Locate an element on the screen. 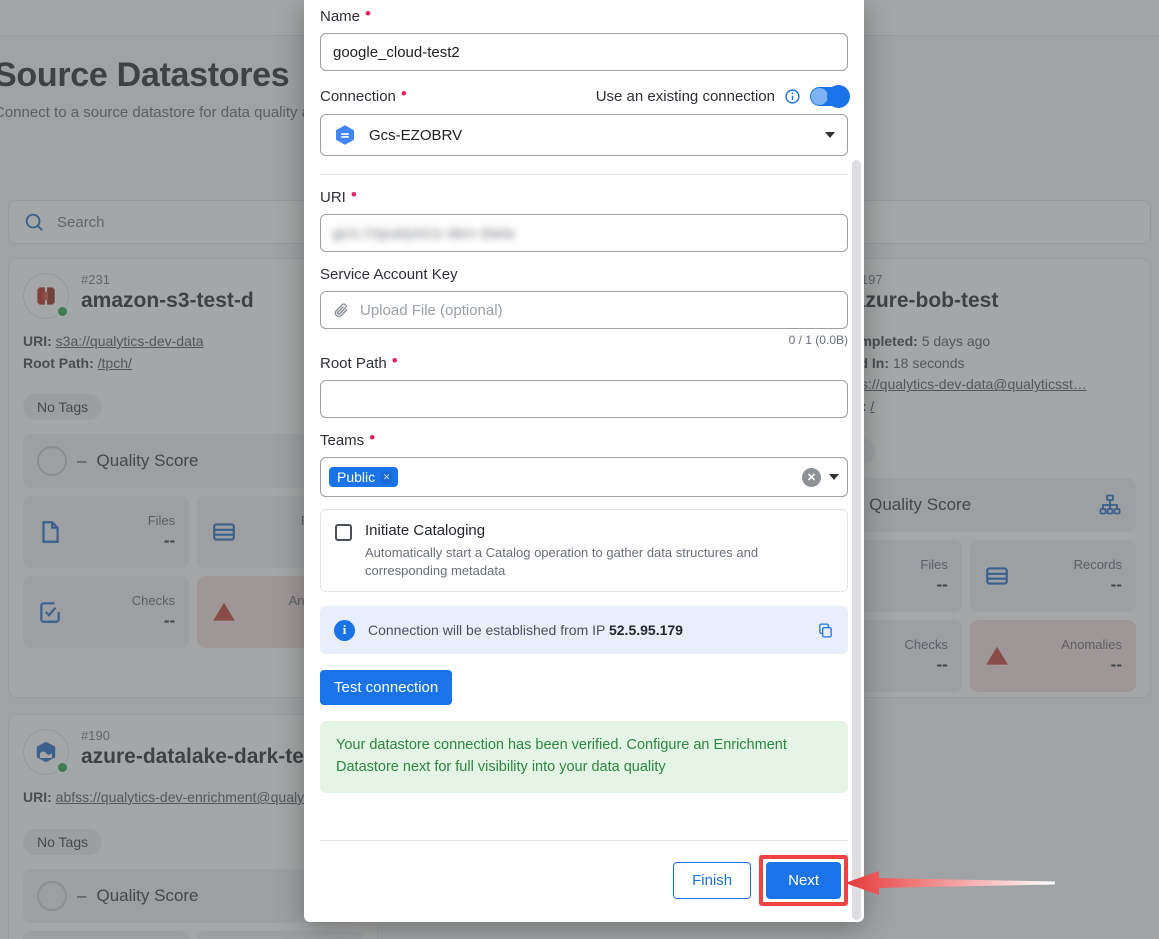  initiate-cataloging-checkbox is located at coordinates (343, 532).